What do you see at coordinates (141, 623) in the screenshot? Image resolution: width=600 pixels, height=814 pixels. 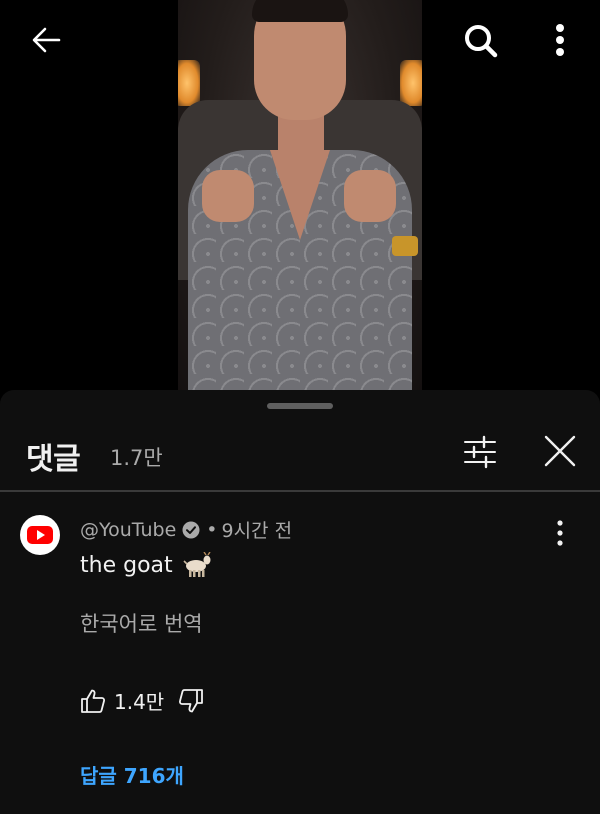 I see `translate-link: 한국어로 번역` at bounding box center [141, 623].